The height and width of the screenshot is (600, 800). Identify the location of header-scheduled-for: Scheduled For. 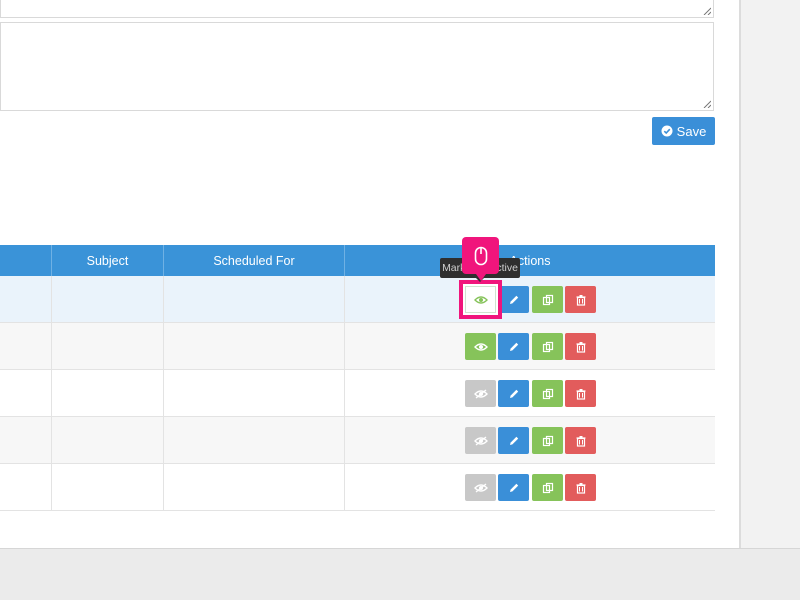
(254, 260).